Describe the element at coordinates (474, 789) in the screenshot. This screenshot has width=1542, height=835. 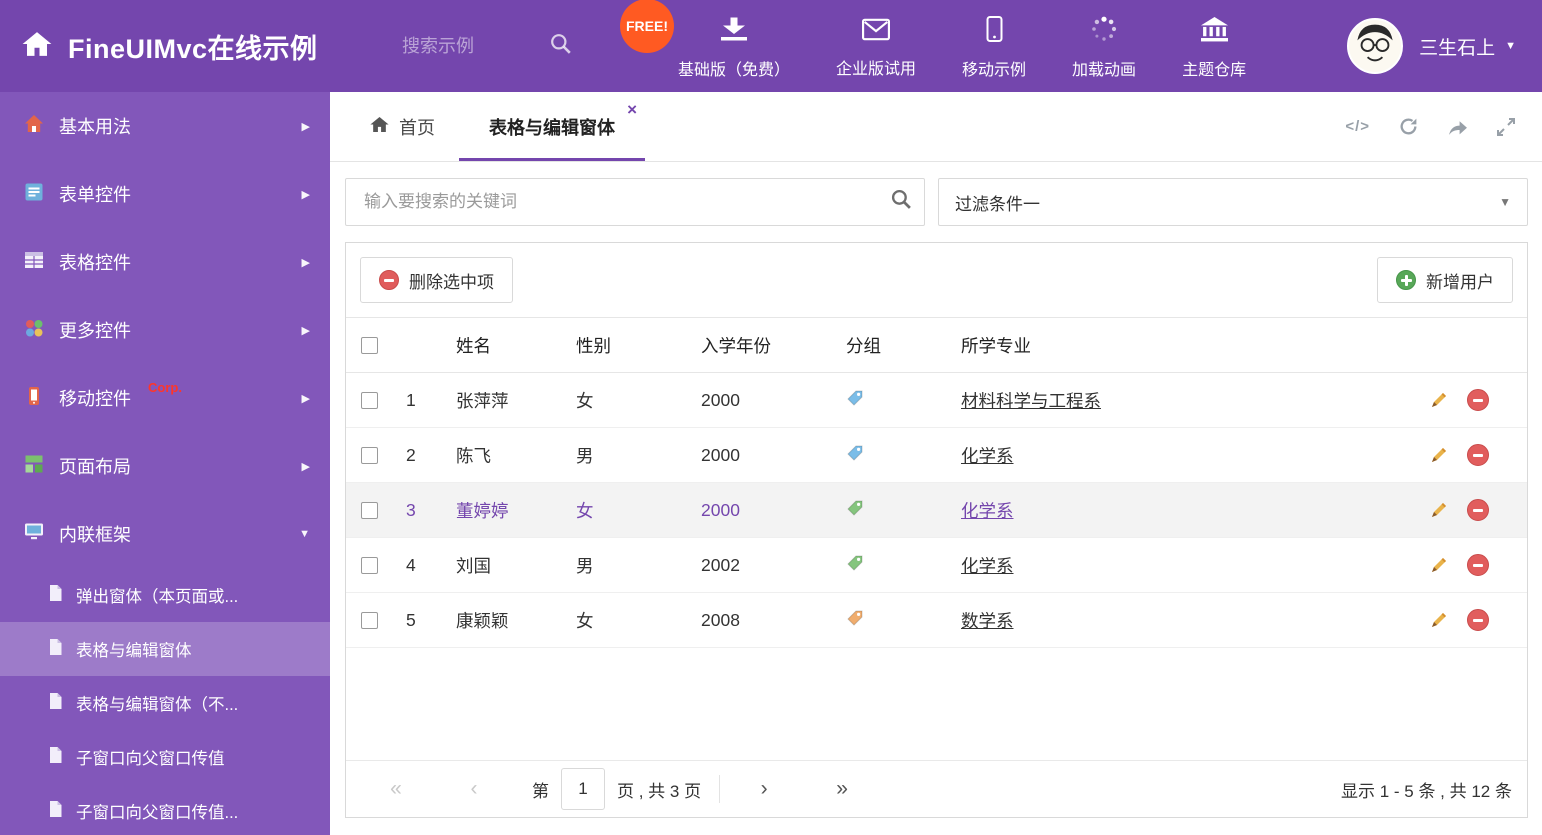
I see `prev-page-button: ‹` at that location.